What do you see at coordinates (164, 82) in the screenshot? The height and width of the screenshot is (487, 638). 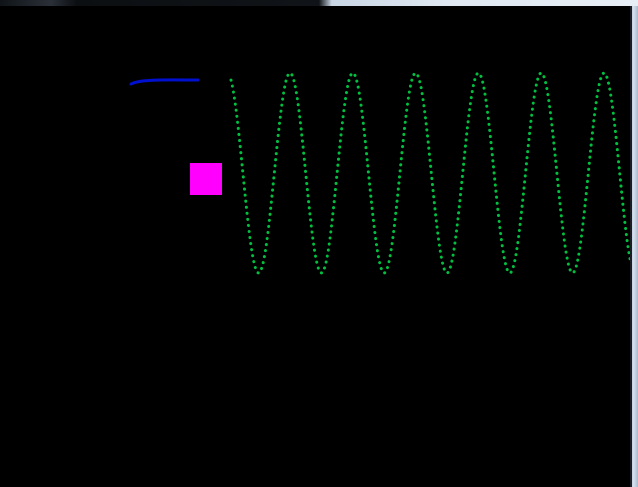 I see `blue-paddle` at bounding box center [164, 82].